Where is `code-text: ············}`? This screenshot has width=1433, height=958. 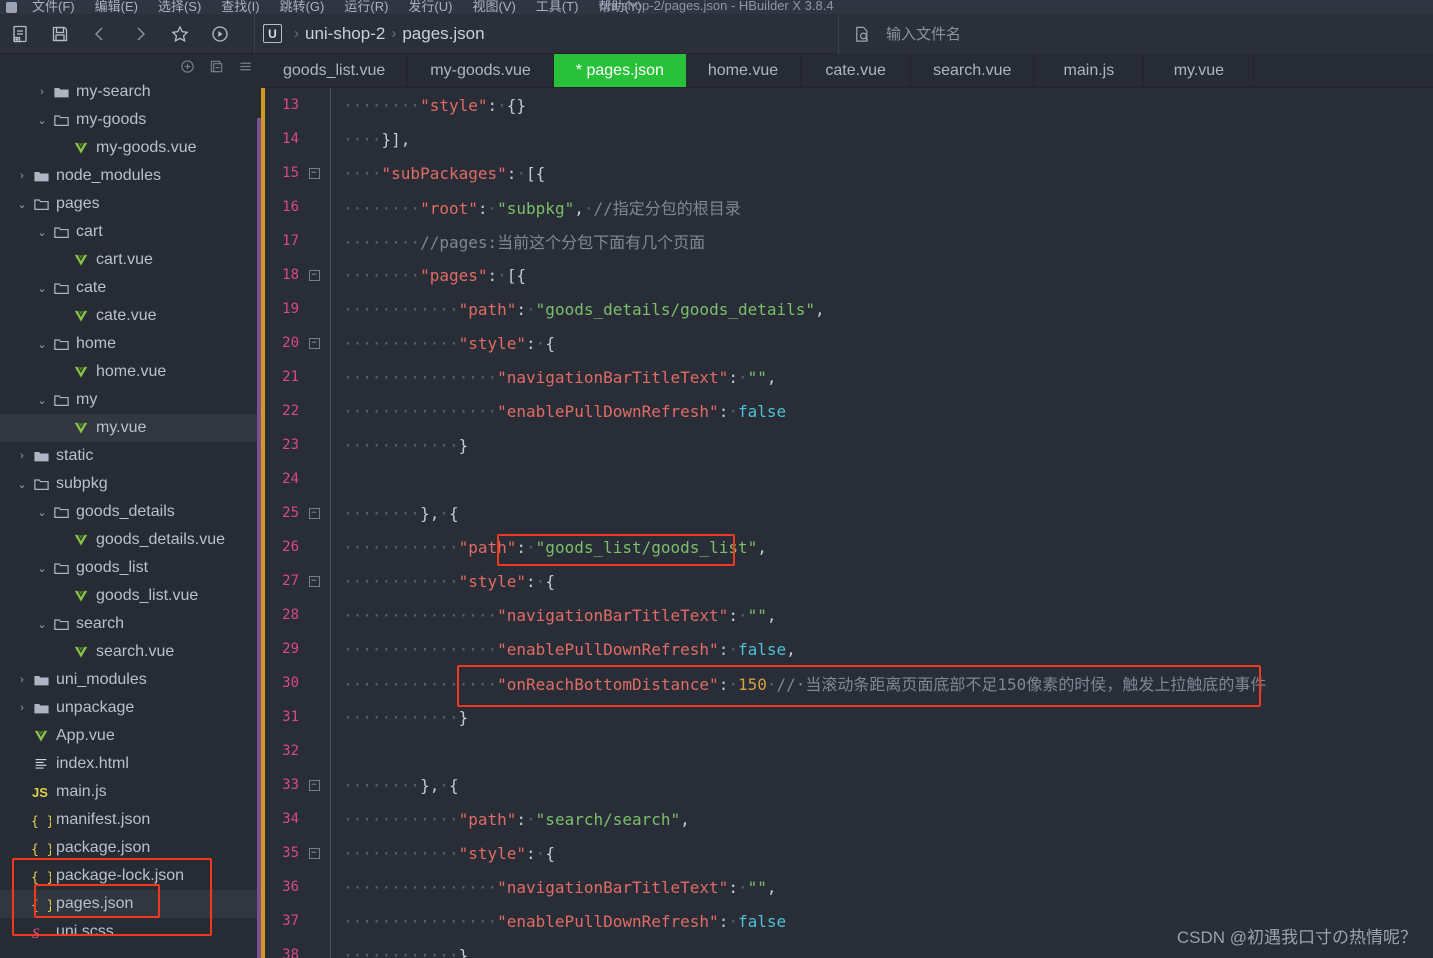
code-text: ············} is located at coordinates (402, 717).